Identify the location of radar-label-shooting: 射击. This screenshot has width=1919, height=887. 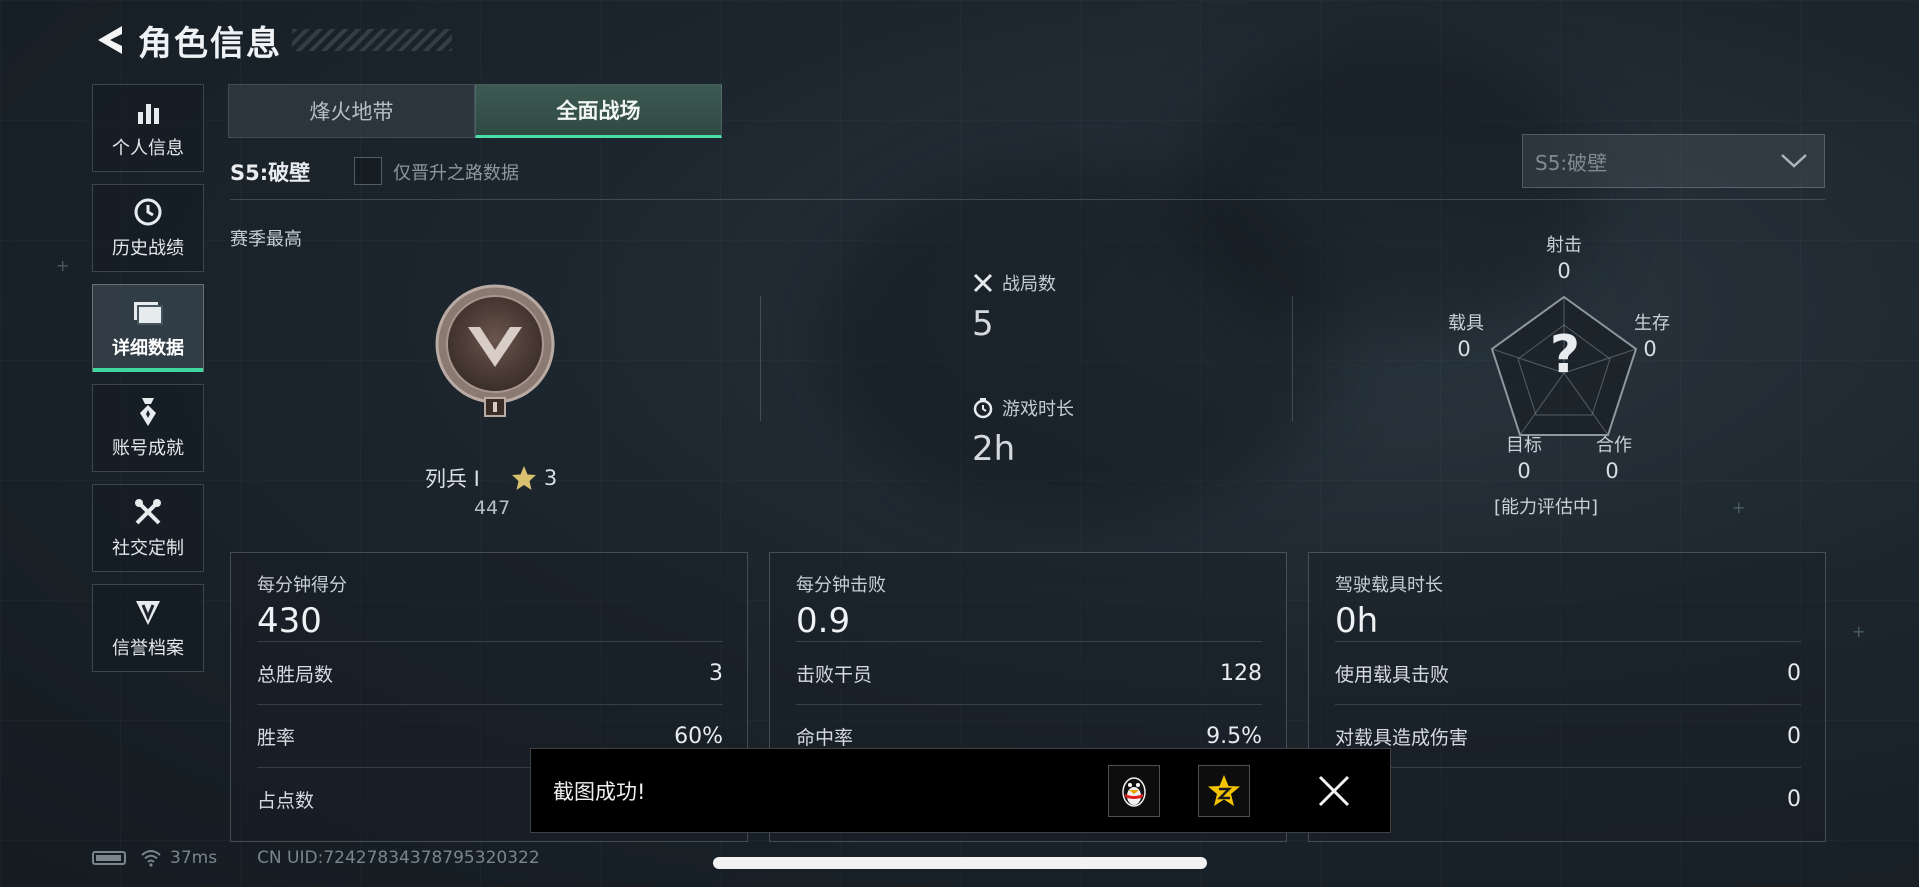
(1564, 245).